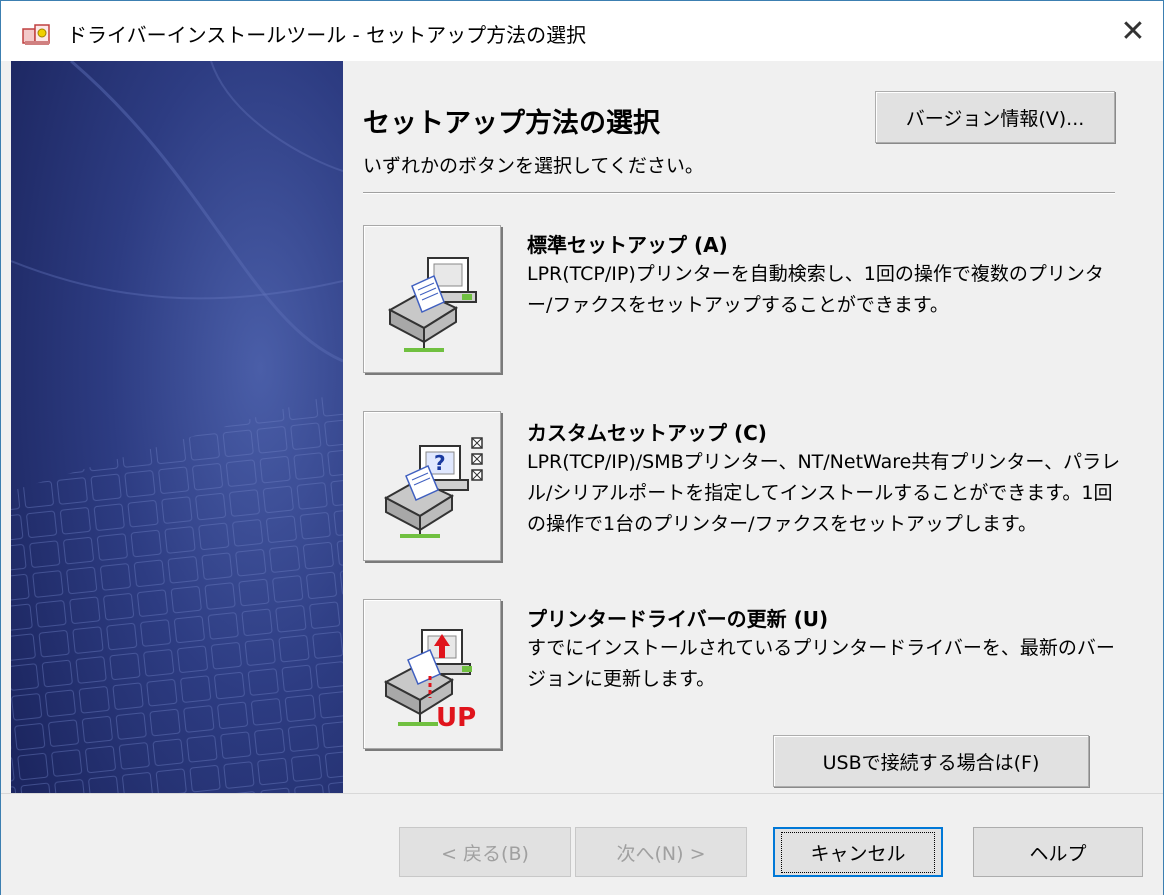 This screenshot has height=895, width=1164. Describe the element at coordinates (627, 245) in the screenshot. I see `standard-setup-title: 標準セットアップ (A)` at that location.